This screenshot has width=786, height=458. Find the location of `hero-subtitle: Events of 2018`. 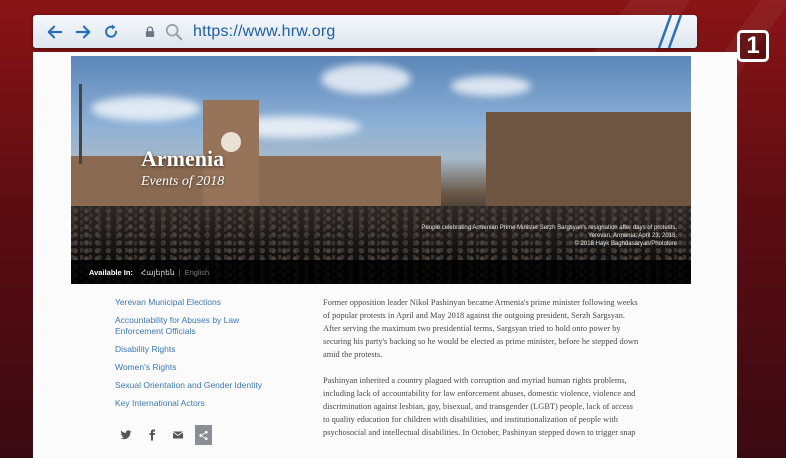

hero-subtitle: Events of 2018 is located at coordinates (183, 181).